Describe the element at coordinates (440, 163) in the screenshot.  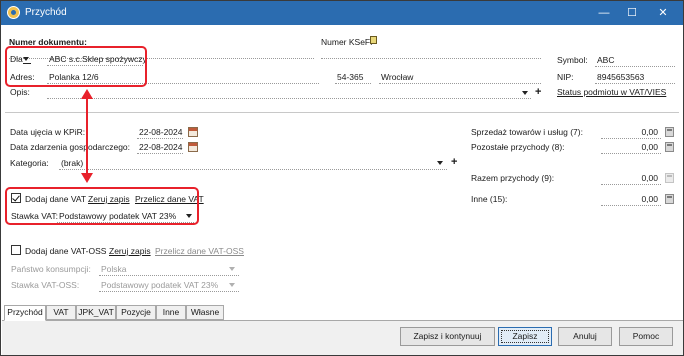
I see `category-dropdown-arrow-icon` at that location.